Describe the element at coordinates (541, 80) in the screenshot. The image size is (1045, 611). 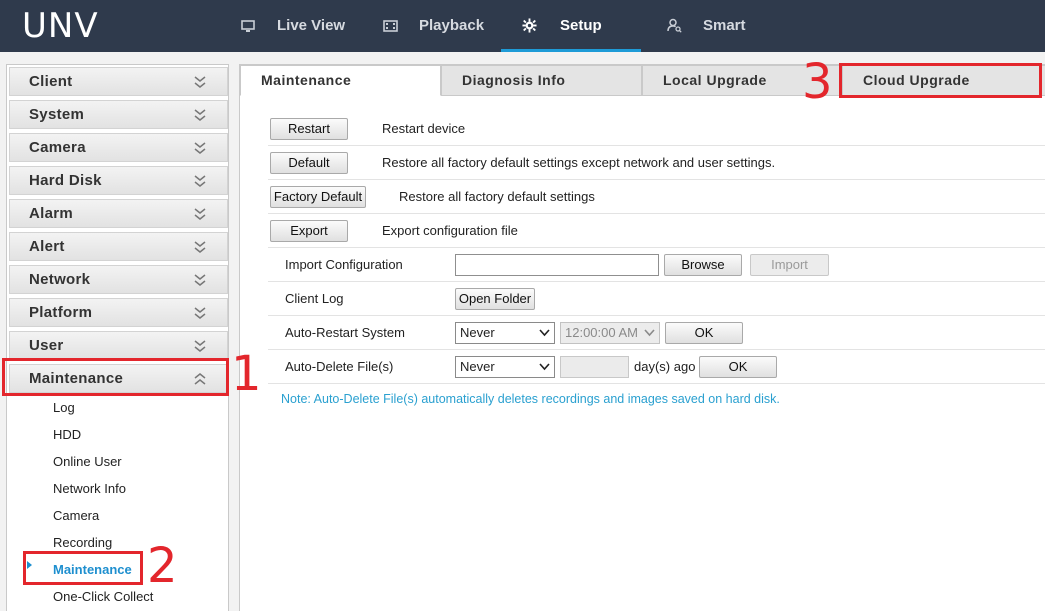
I see `tab-diagnosis-info: Diagnosis Info` at that location.